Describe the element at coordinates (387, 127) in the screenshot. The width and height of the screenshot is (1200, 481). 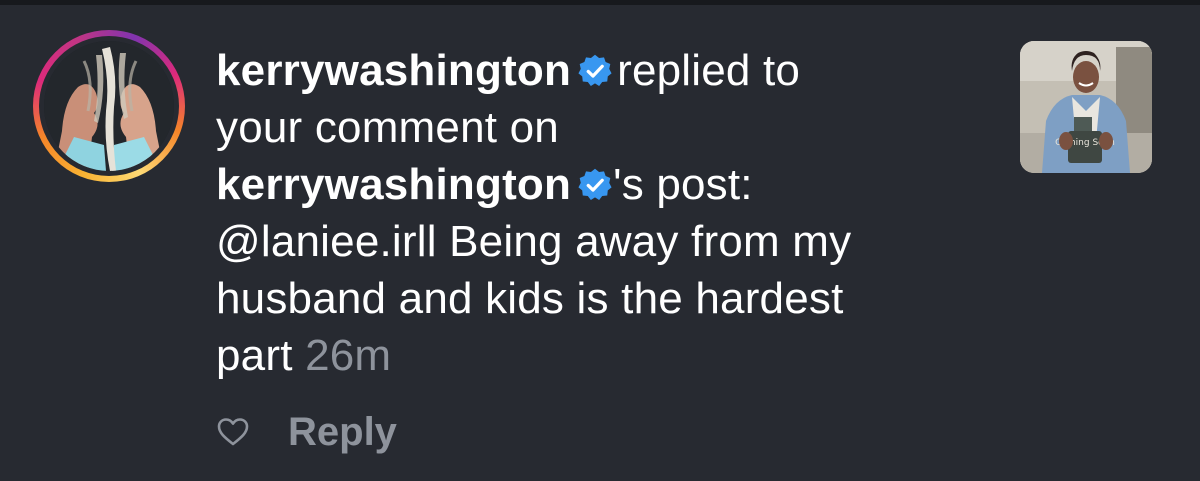
I see `notification-line-2: your comment on` at that location.